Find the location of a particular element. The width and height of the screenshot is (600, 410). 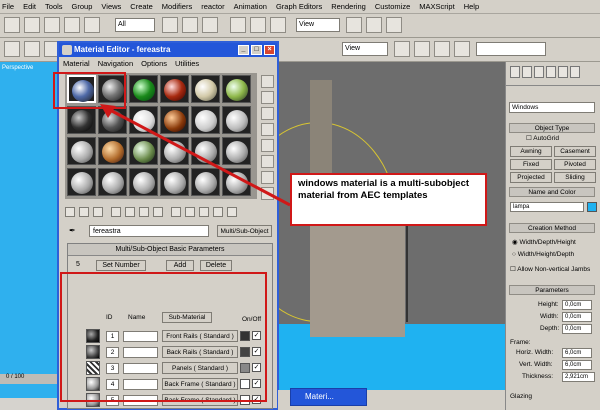

hierarchy-tab-icon is located at coordinates (539, 72).